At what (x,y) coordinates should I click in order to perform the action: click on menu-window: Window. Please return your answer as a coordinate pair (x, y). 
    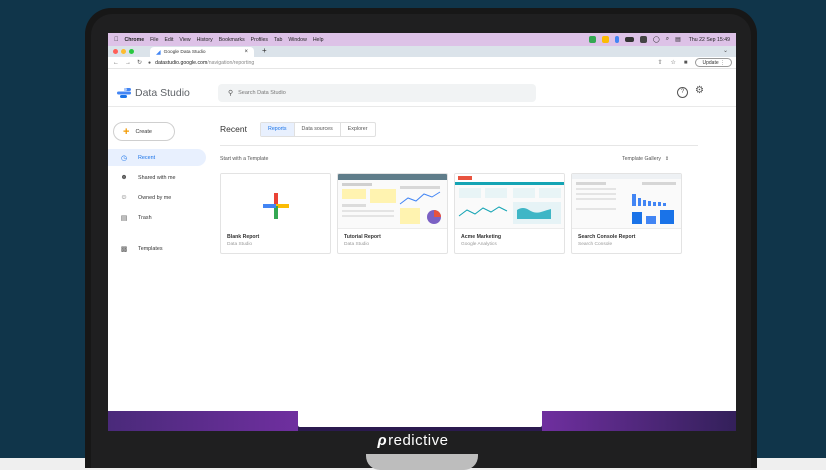
    Looking at the image, I should click on (297, 40).